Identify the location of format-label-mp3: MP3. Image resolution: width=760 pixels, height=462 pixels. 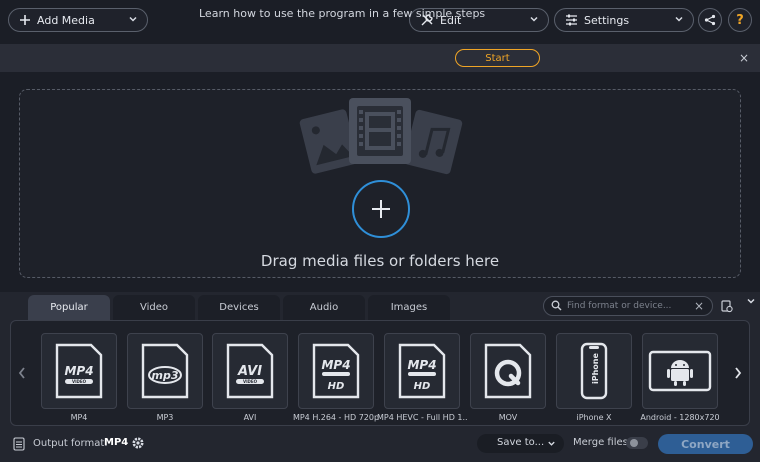
(165, 417).